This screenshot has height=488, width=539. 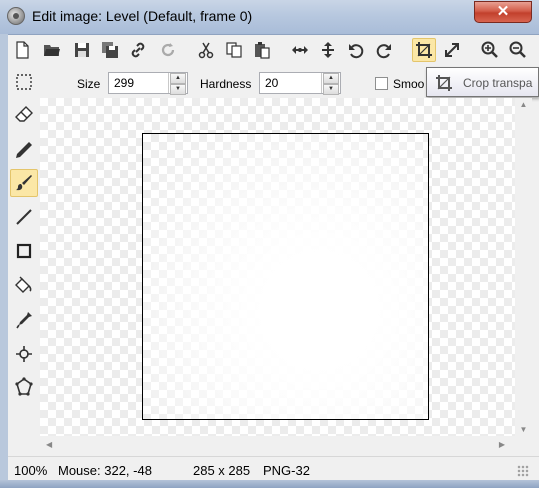 I want to click on line-tool, so click(x=24, y=217).